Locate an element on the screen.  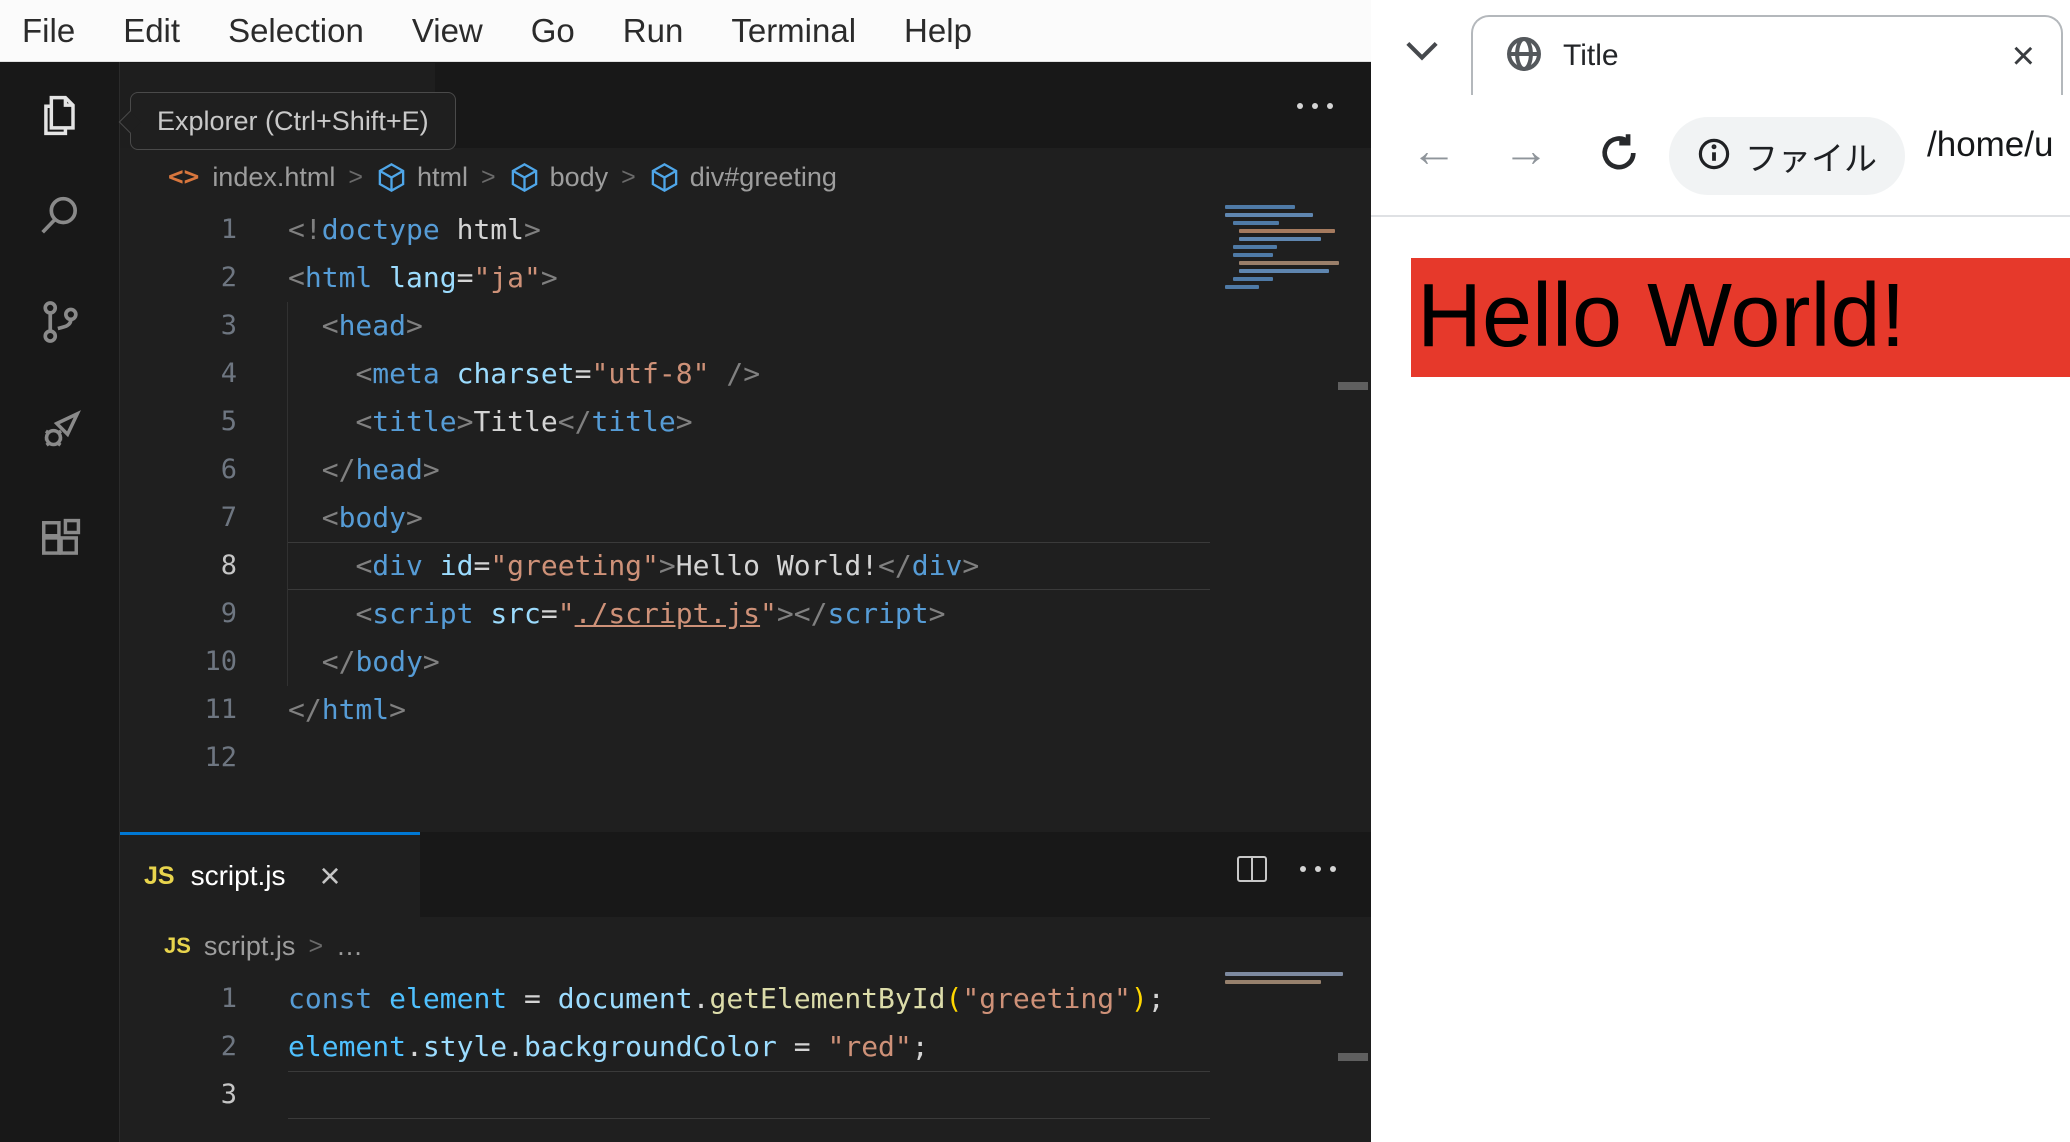
site-info-chip: ファイル is located at coordinates (1787, 156).